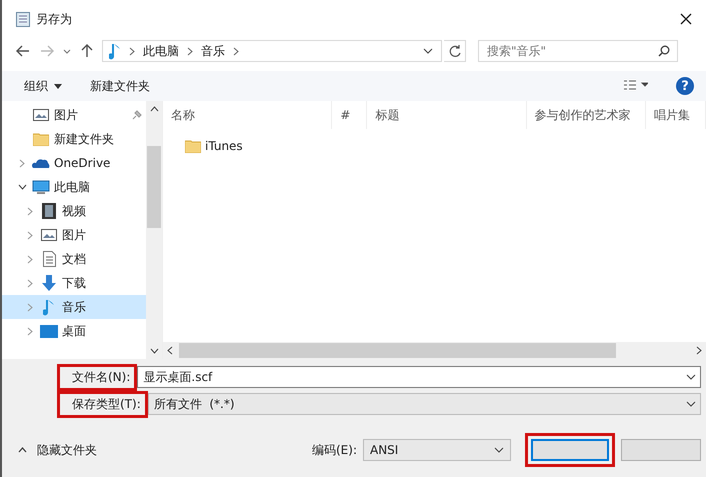  Describe the element at coordinates (334, 450) in the screenshot. I see `encoding-label: 编码(E):` at that location.